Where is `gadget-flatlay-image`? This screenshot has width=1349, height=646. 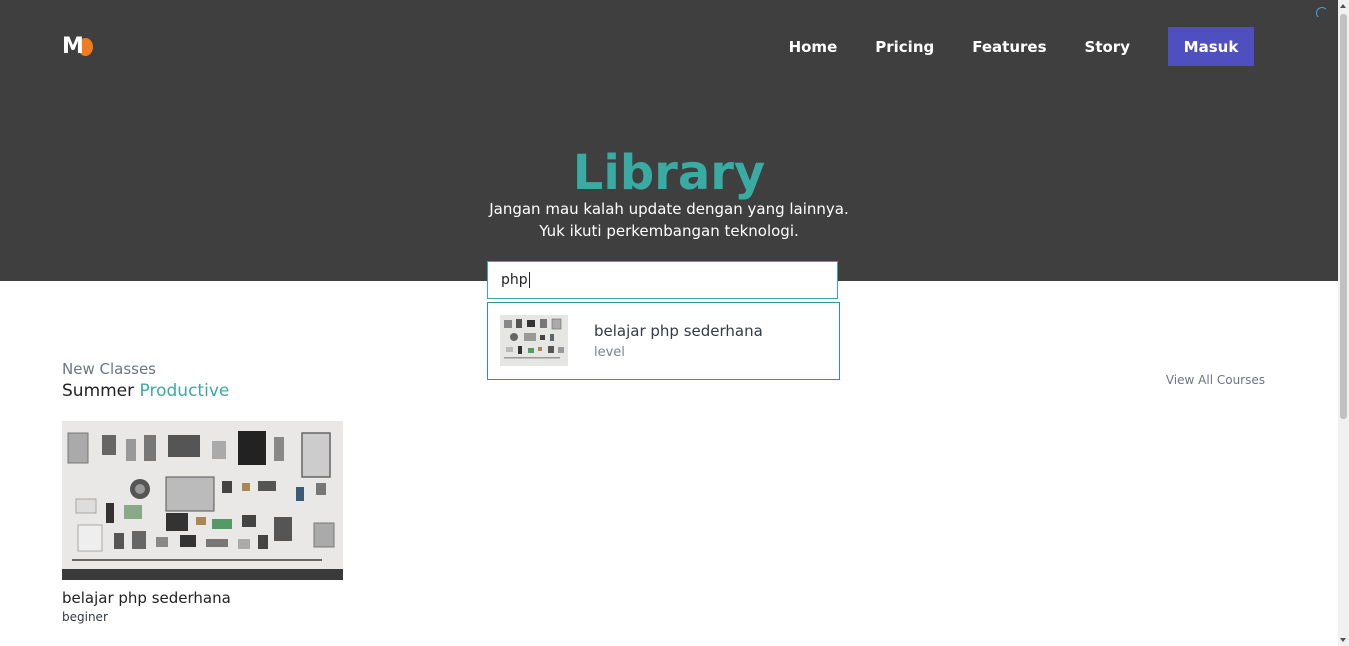 gadget-flatlay-image is located at coordinates (202, 500).